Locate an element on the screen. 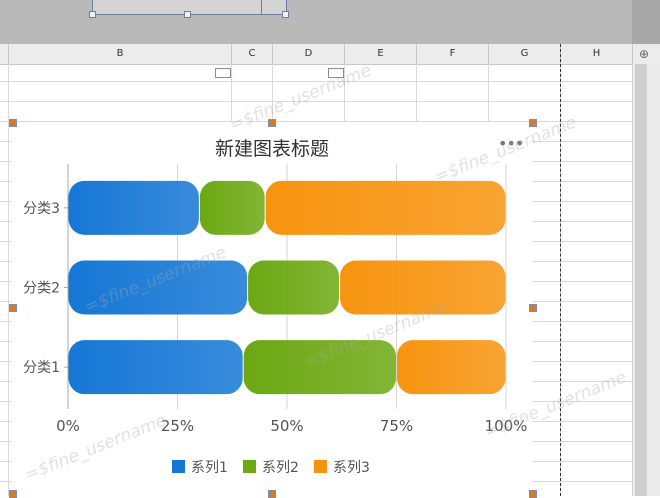 The width and height of the screenshot is (660, 498). column-header-d: D is located at coordinates (309, 54).